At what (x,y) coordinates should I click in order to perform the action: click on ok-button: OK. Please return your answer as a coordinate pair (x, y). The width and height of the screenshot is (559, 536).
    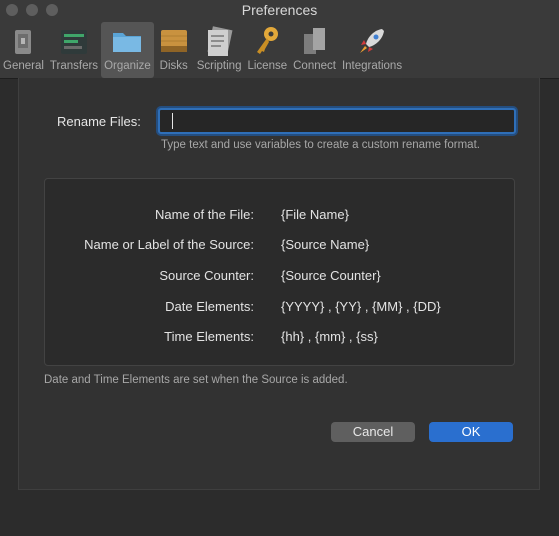
    Looking at the image, I should click on (471, 432).